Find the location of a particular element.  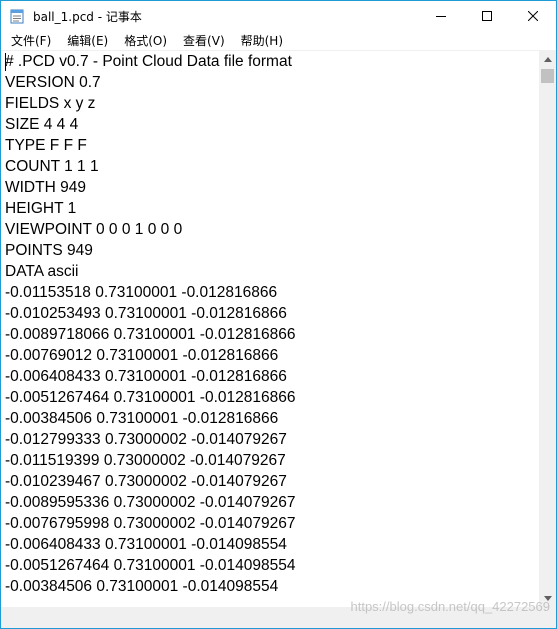

text-line: -0.011519399 0.73000002 -0.014079267 is located at coordinates (145, 460).